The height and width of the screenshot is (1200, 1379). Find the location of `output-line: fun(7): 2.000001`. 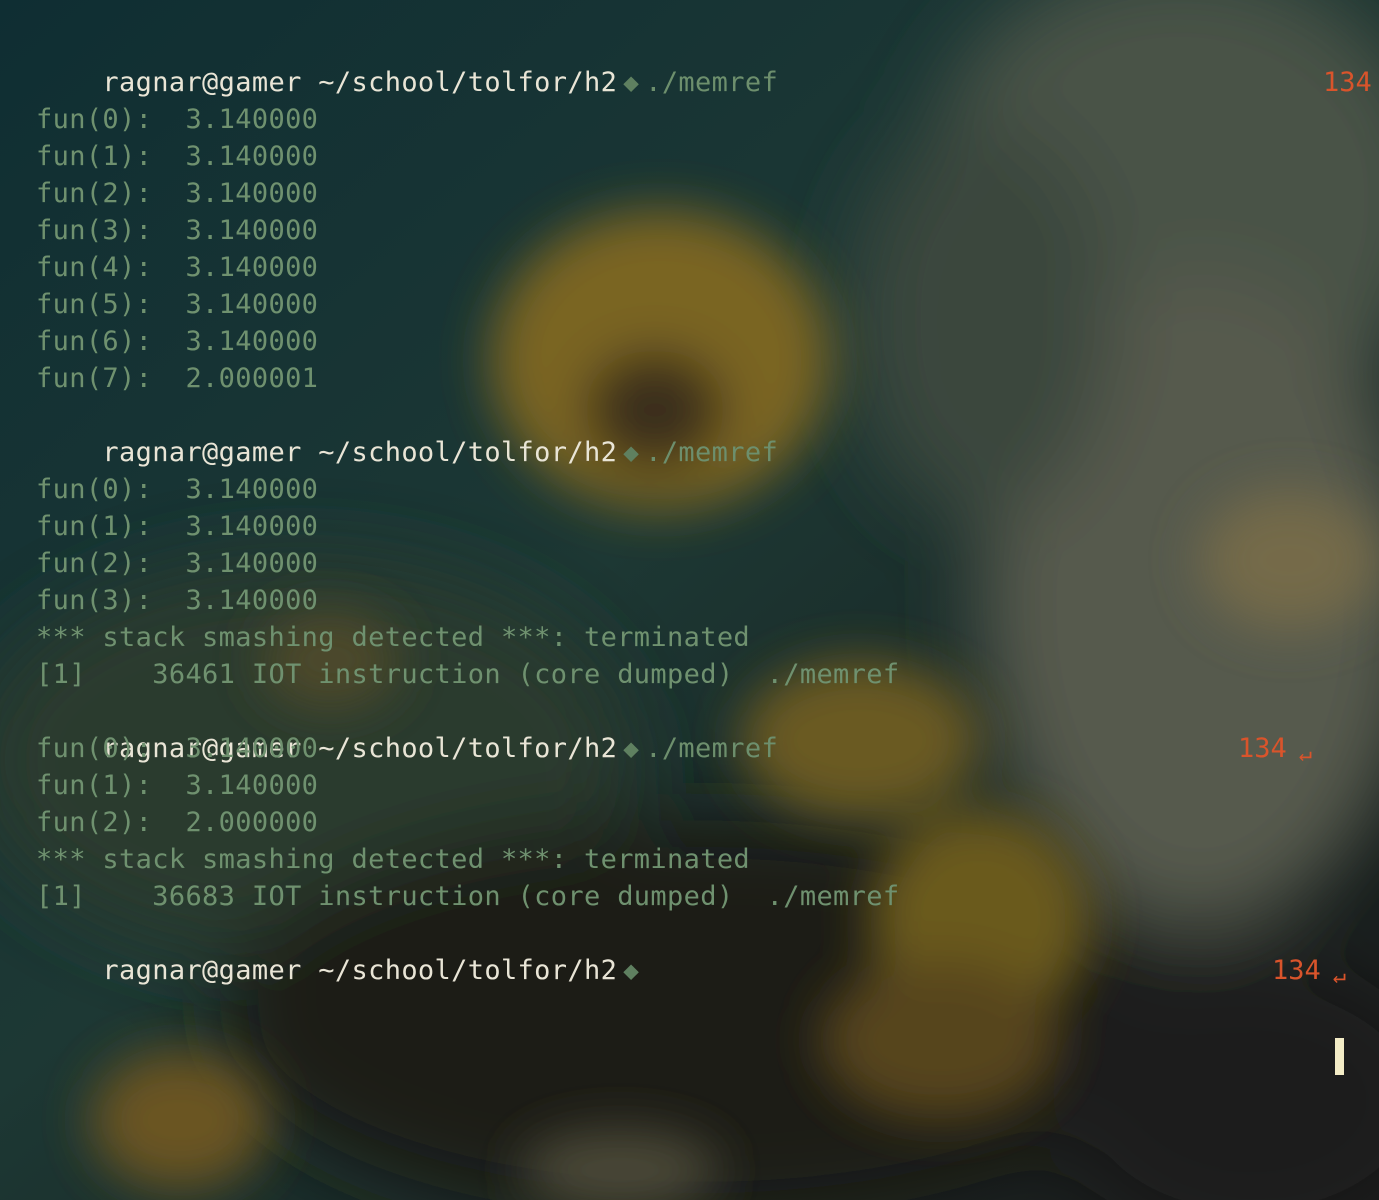

output-line: fun(7): 2.000001 is located at coordinates (177, 378).